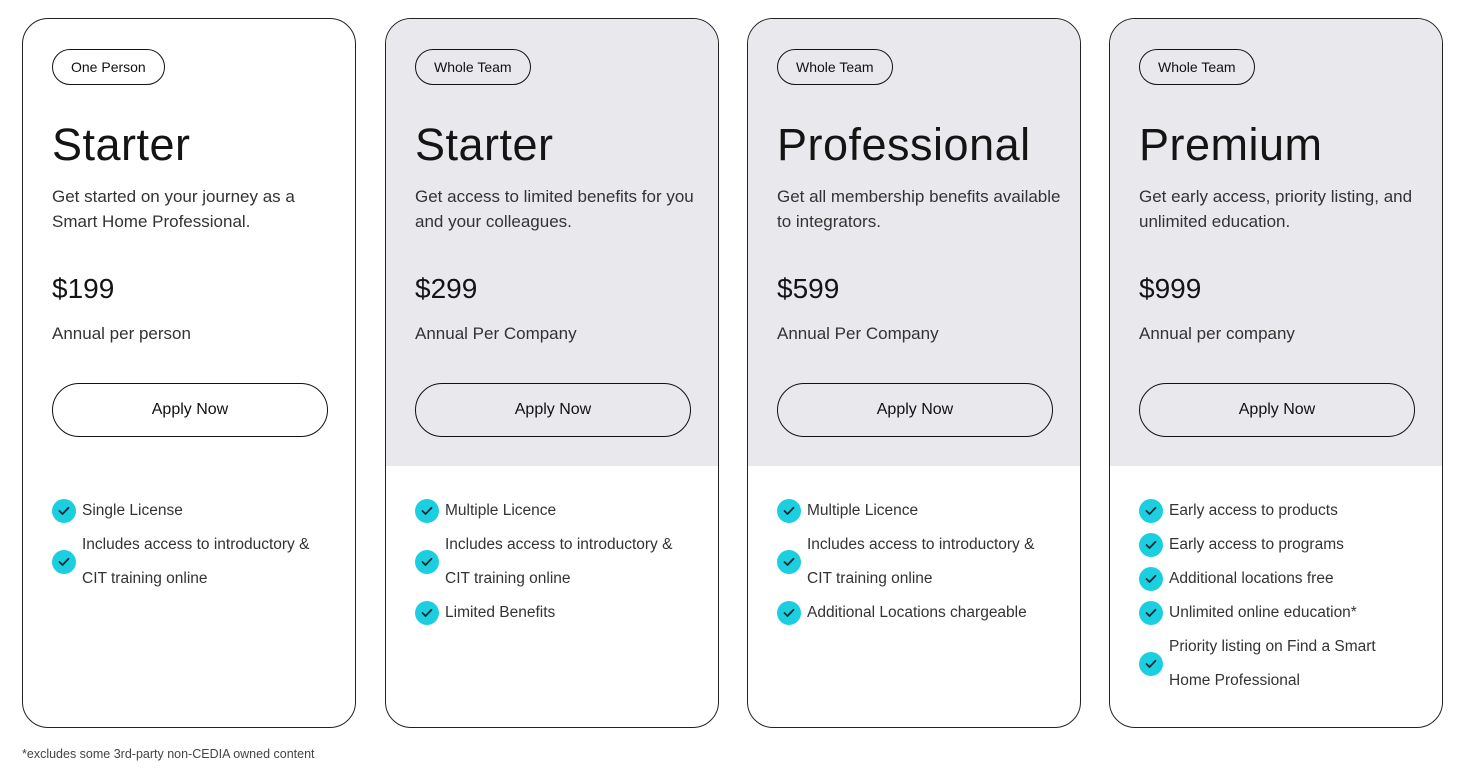  What do you see at coordinates (904, 144) in the screenshot?
I see `plan-title: Professional` at bounding box center [904, 144].